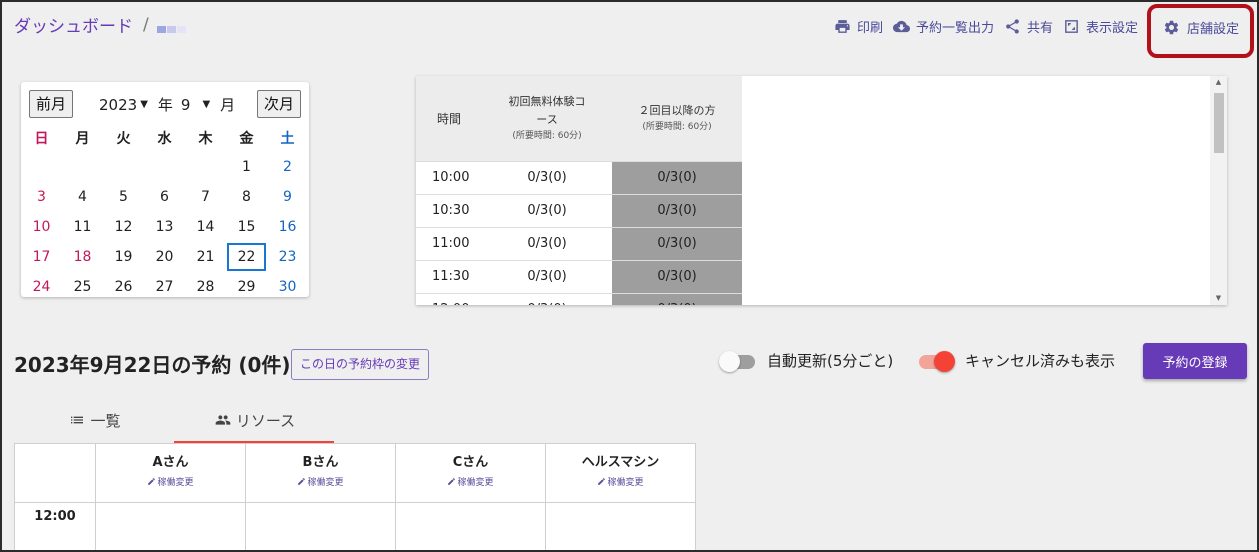 This screenshot has width=1259, height=552. I want to click on next-month-button: 次月, so click(278, 104).